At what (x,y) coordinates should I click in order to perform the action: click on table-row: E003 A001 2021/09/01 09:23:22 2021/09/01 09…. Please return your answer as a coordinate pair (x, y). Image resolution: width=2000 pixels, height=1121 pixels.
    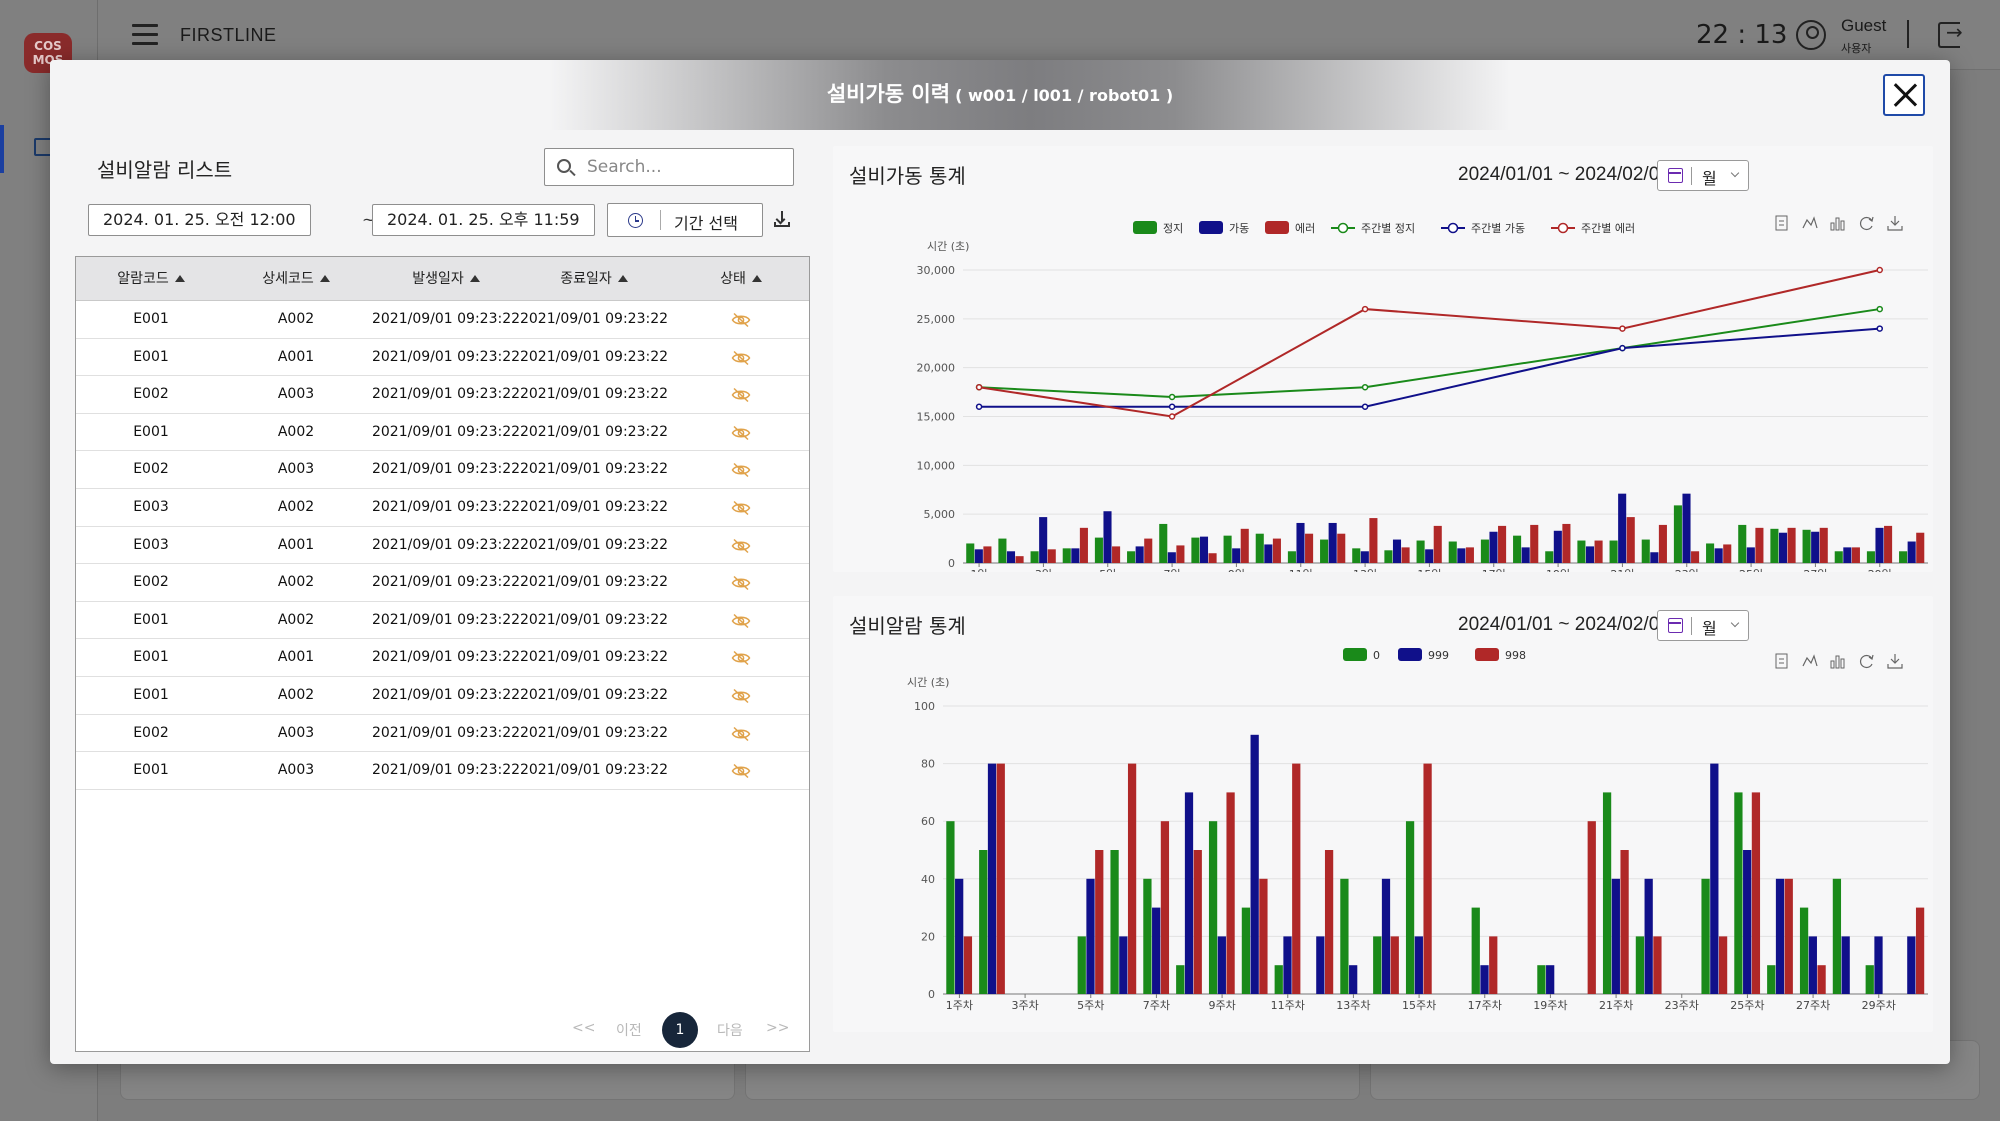
    Looking at the image, I should click on (442, 545).